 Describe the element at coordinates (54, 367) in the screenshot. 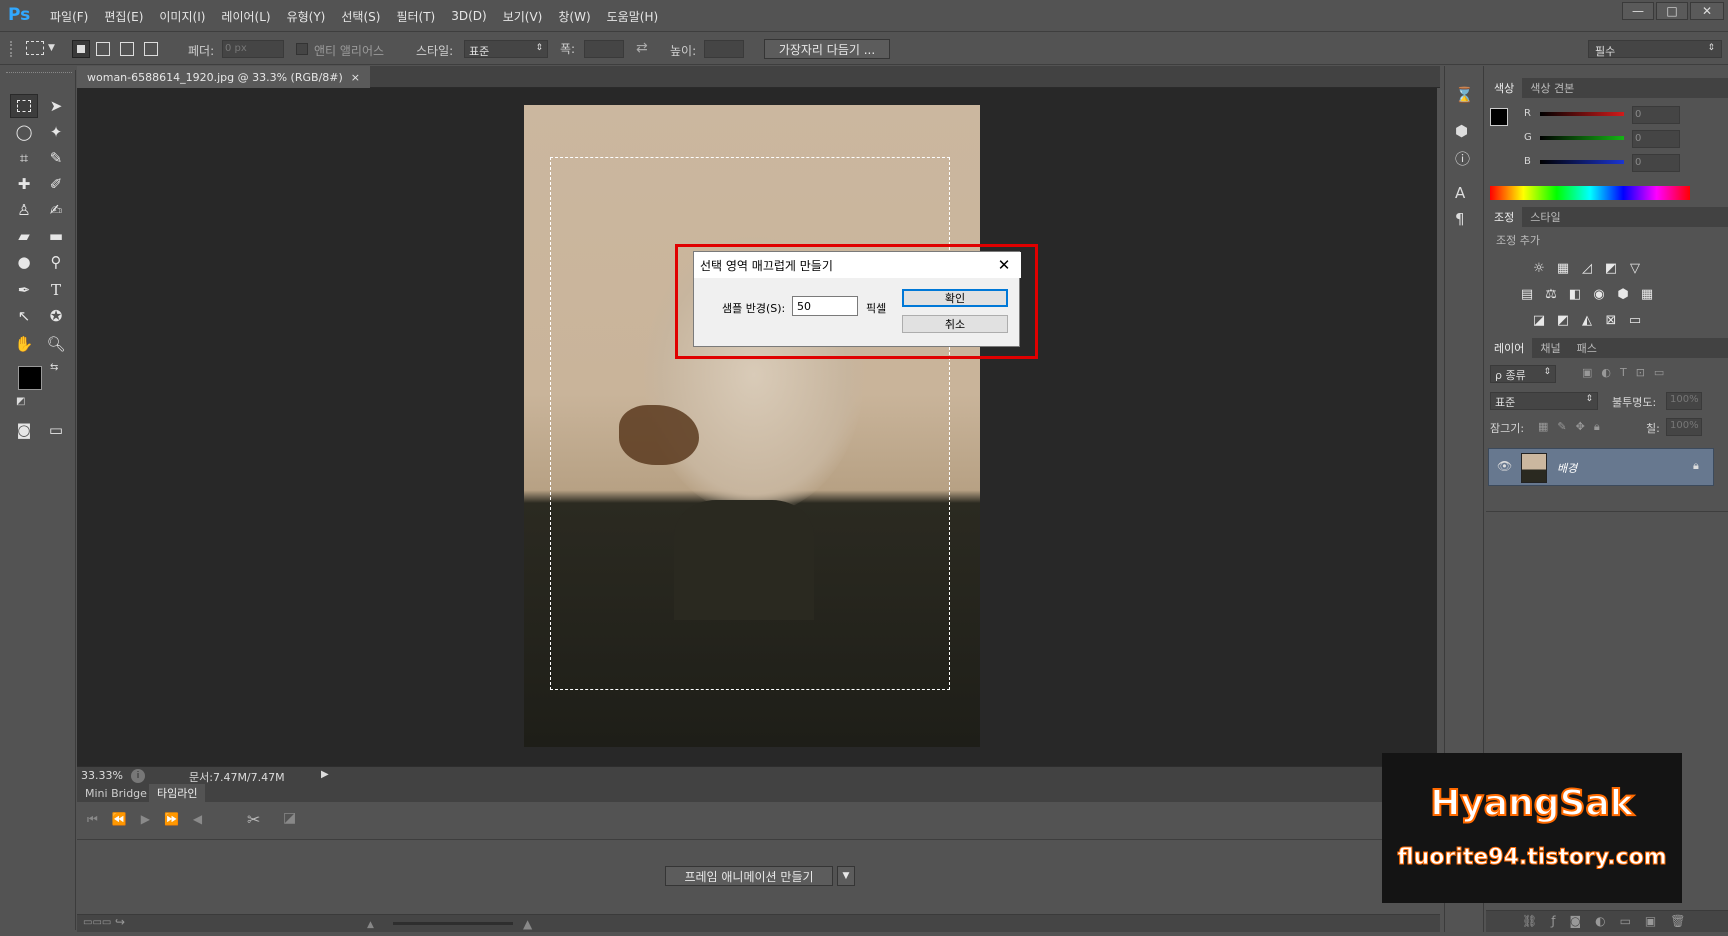

I see `swap-colors-icon: ⇆` at that location.